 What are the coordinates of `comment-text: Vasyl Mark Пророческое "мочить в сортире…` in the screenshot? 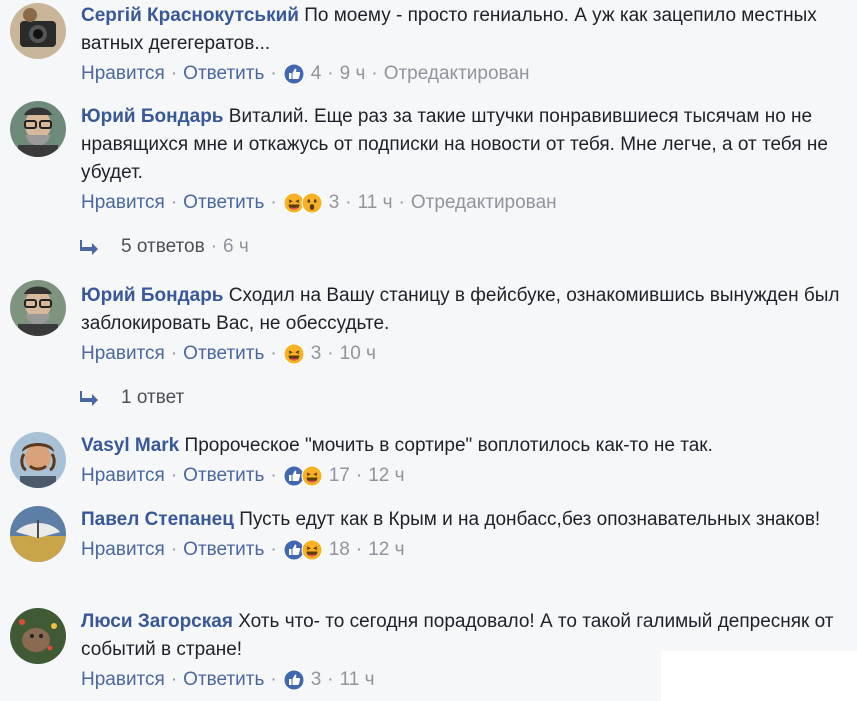 It's located at (461, 446).